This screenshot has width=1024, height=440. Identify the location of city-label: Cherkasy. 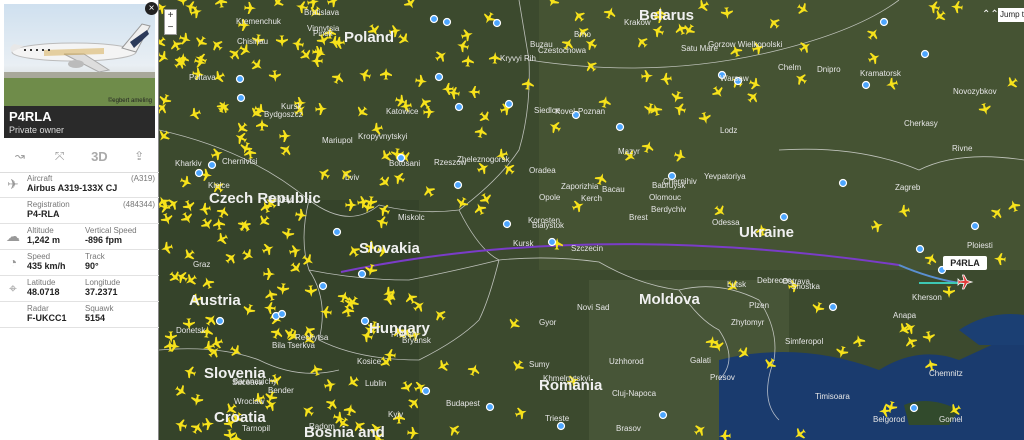
(921, 123).